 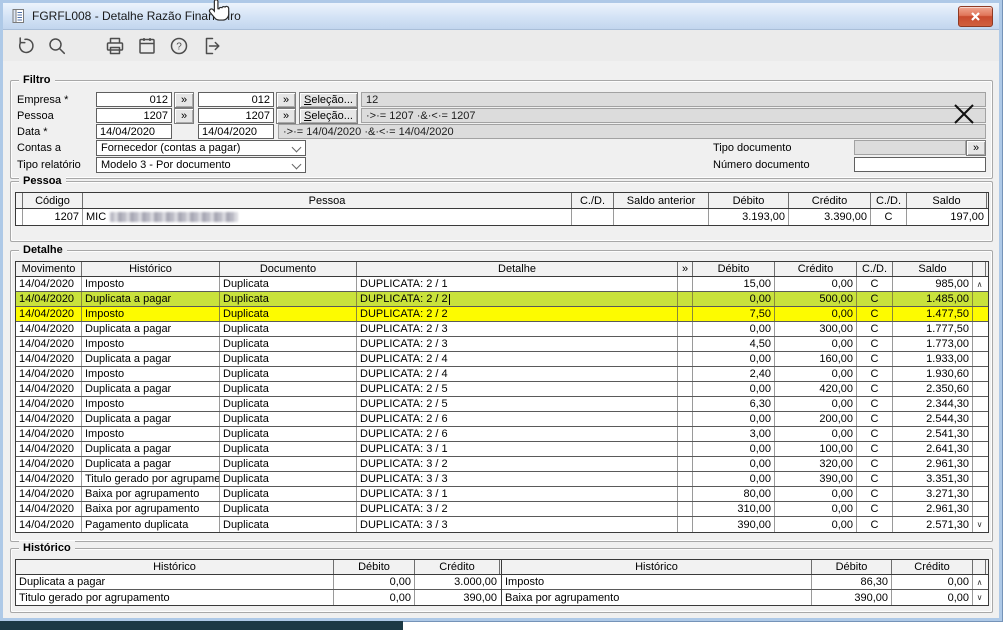 What do you see at coordinates (816, 419) in the screenshot?
I see `cell-credito: 200,00` at bounding box center [816, 419].